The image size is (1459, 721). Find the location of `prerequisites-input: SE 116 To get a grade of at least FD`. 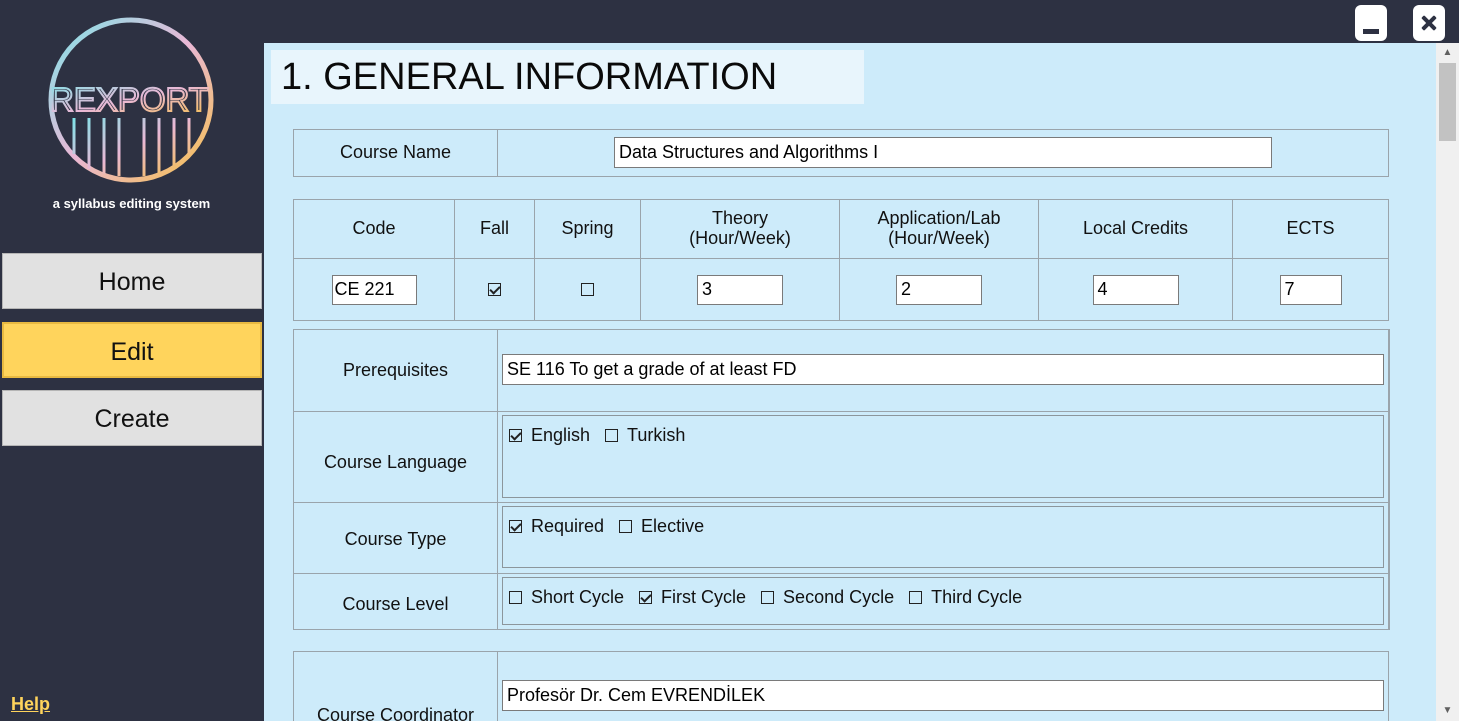

prerequisites-input: SE 116 To get a grade of at least FD is located at coordinates (943, 369).